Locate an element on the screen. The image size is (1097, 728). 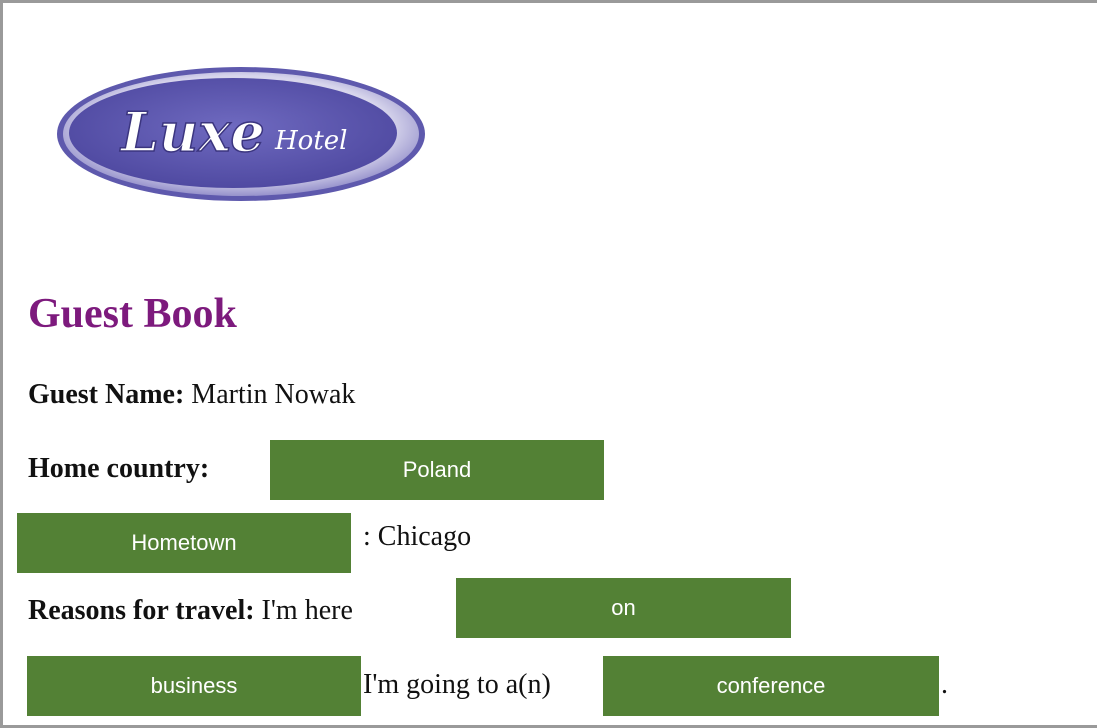
home-country-label: Home country: is located at coordinates (119, 468).